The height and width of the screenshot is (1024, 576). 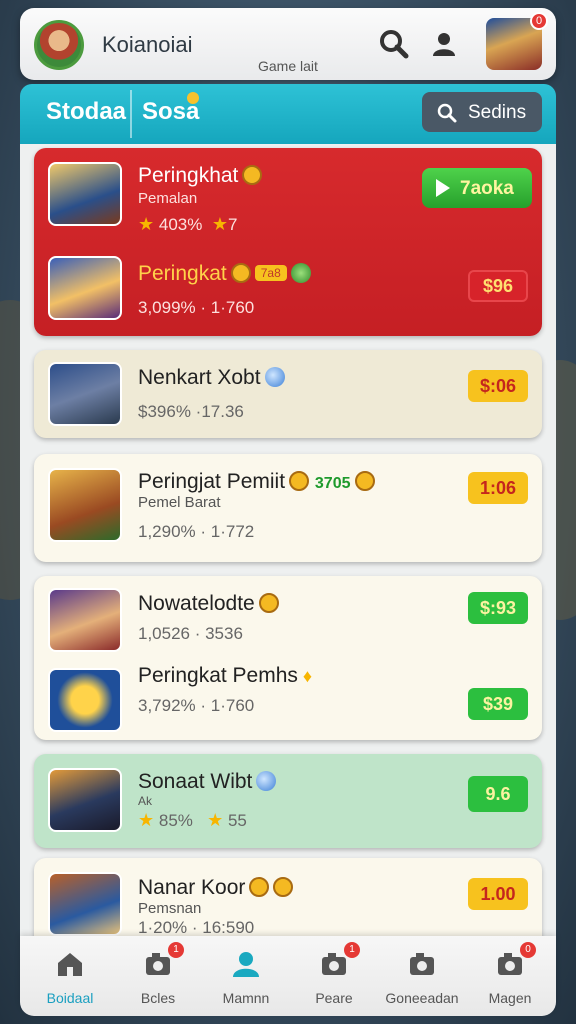 What do you see at coordinates (70, 964) in the screenshot?
I see `home-icon` at bounding box center [70, 964].